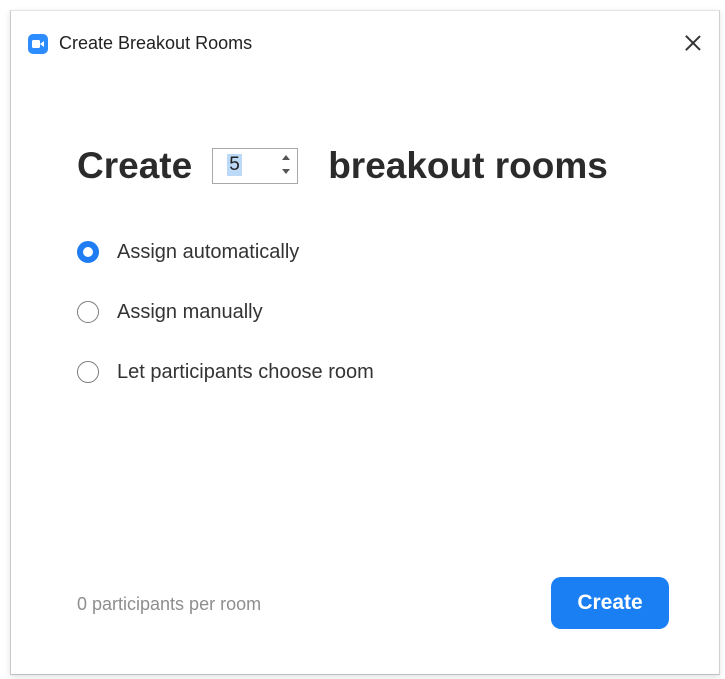 The image size is (725, 679). Describe the element at coordinates (135, 165) in the screenshot. I see `create-prefix-text: Create` at that location.